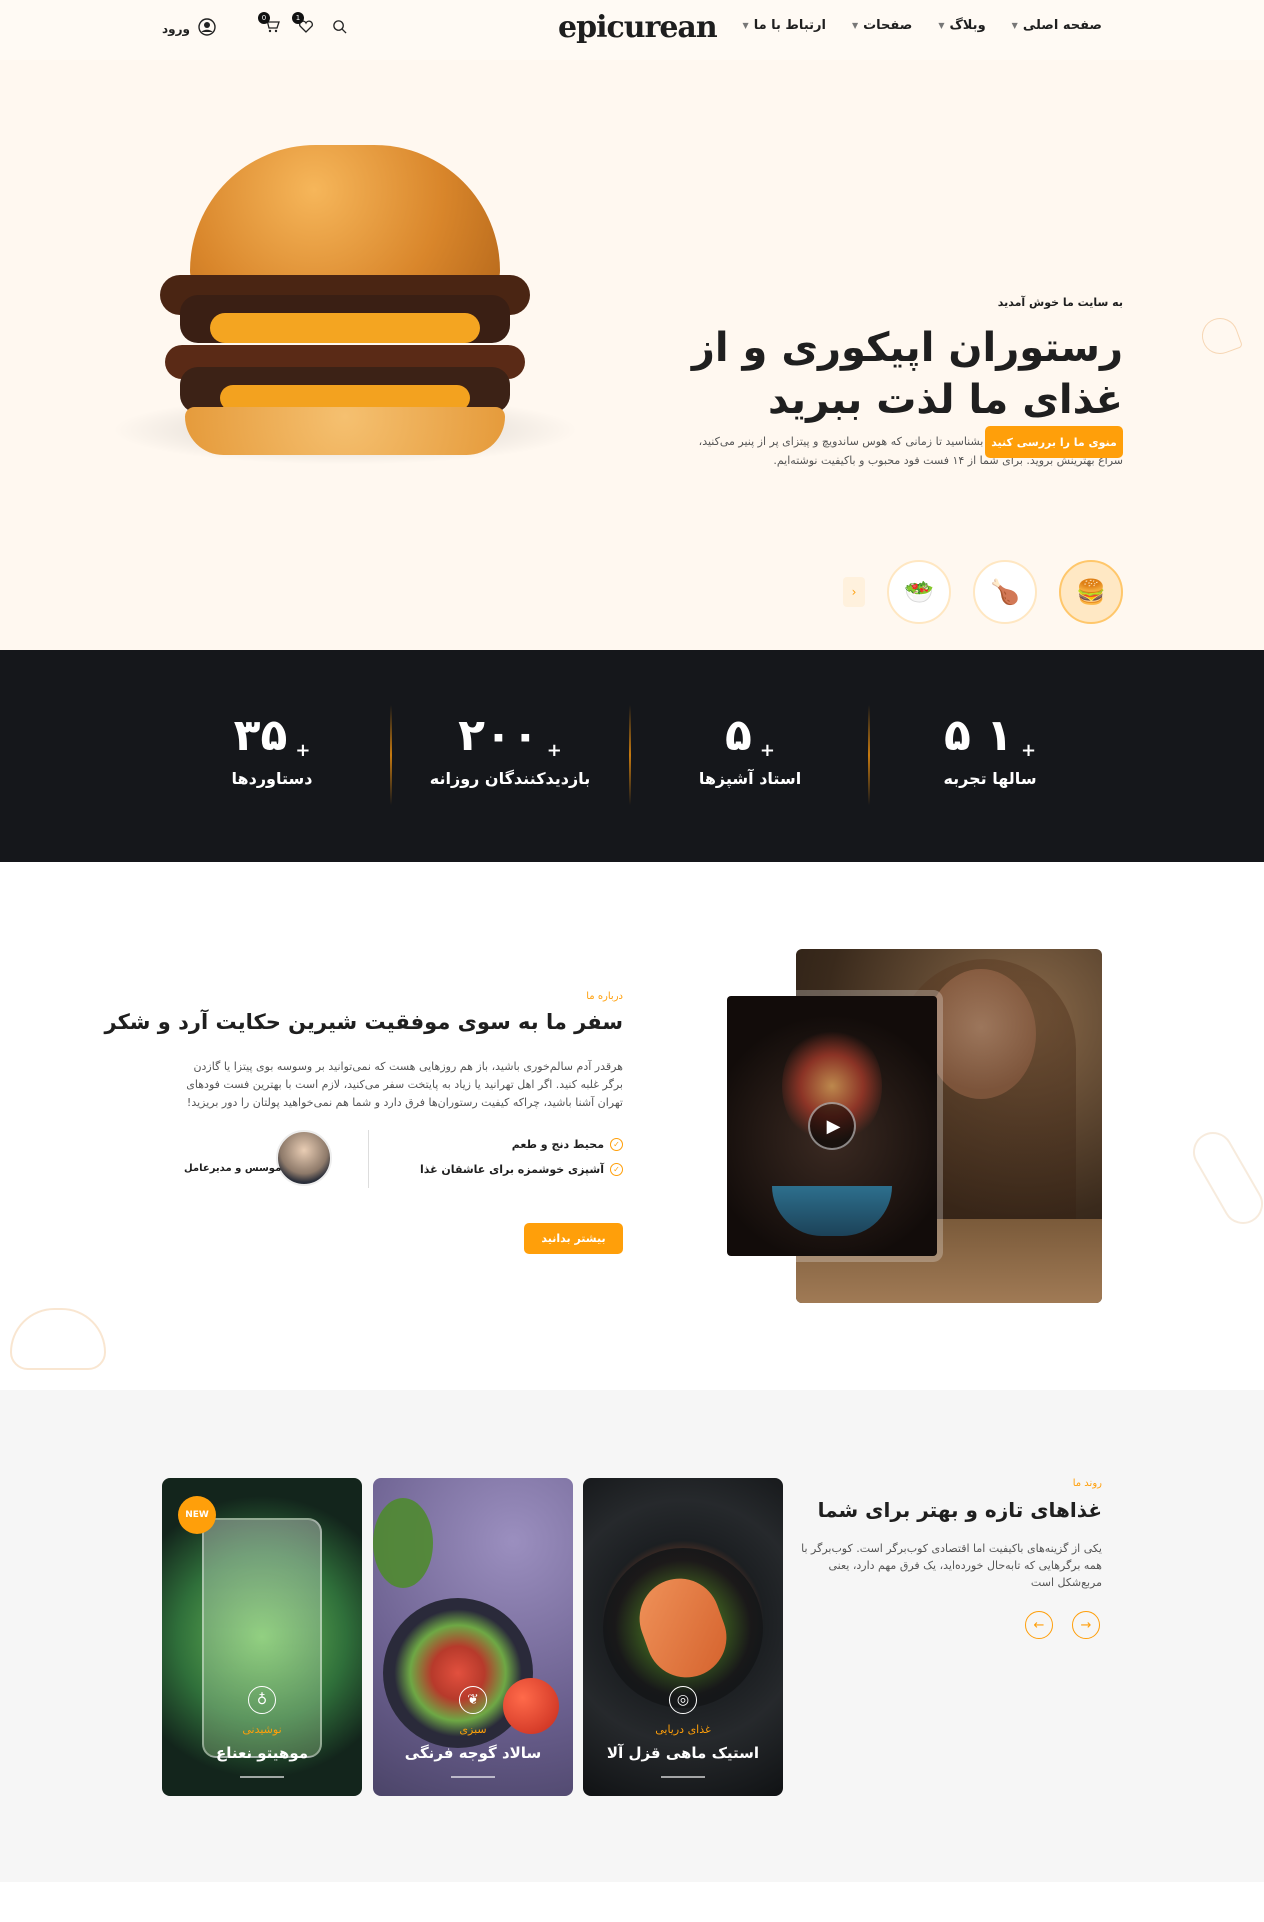 The width and height of the screenshot is (1264, 1922). I want to click on hero-subtitle: به سایت ما خوش آمدید, so click(1060, 302).